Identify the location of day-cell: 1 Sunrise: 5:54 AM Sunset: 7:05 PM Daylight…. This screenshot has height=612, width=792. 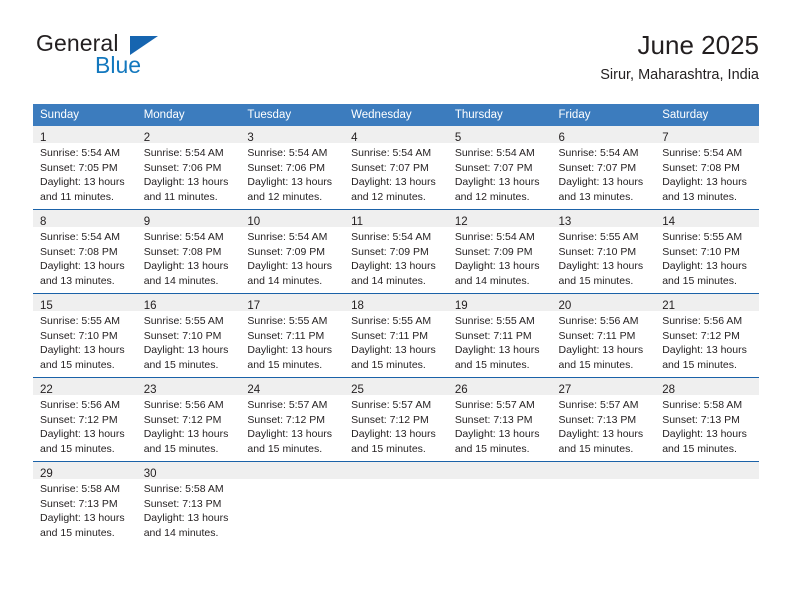
(85, 167).